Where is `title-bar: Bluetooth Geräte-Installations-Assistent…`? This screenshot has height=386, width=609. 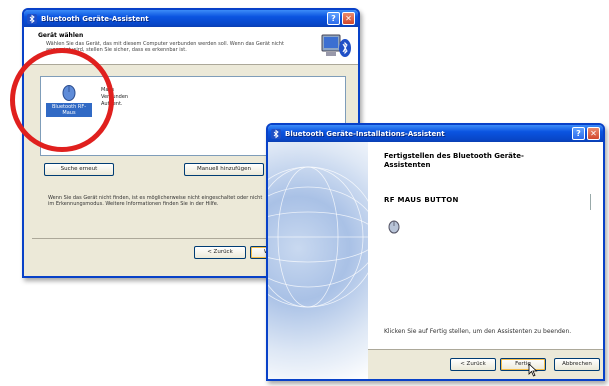
title-bar: Bluetooth Geräte-Installations-Assistent… is located at coordinates (435, 133).